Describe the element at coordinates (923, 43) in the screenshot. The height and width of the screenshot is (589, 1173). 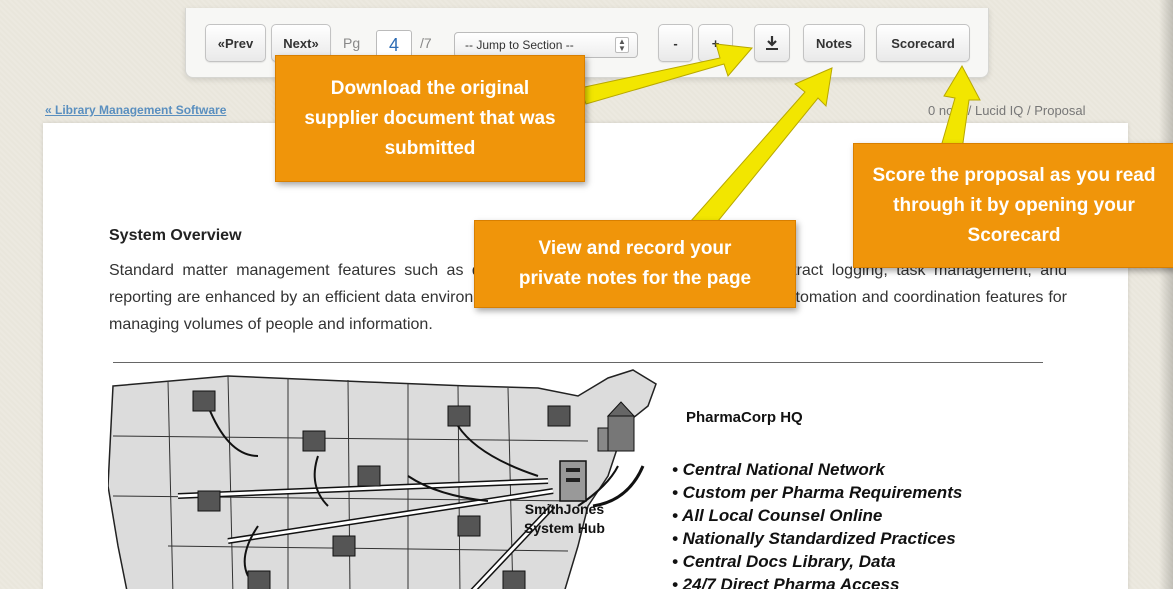
I see `scorecard-button: Scorecard` at that location.